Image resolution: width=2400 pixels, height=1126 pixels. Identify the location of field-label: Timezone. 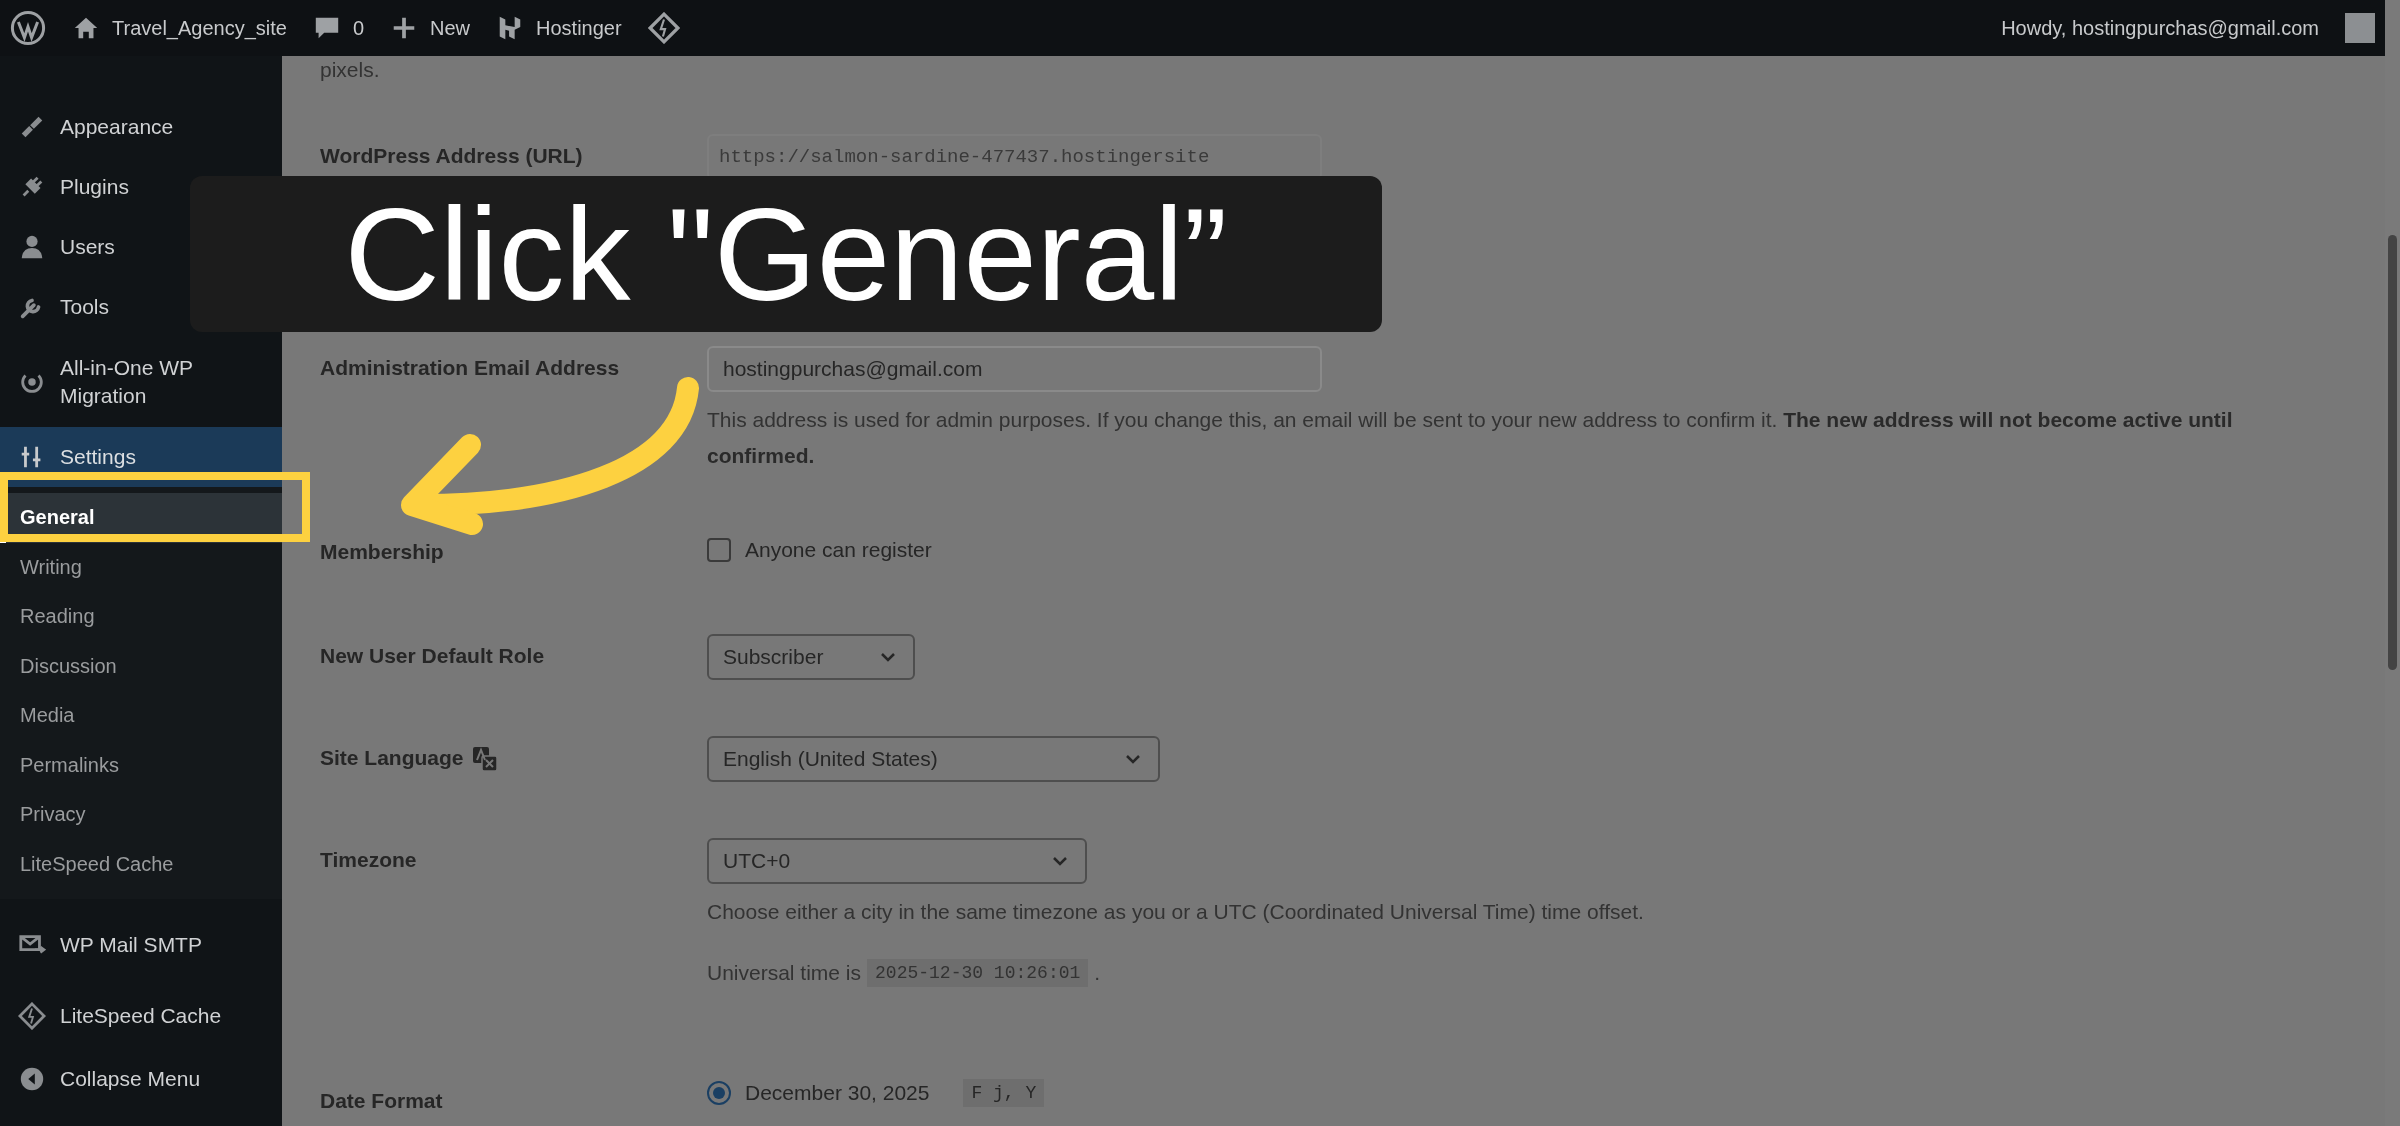
(368, 860).